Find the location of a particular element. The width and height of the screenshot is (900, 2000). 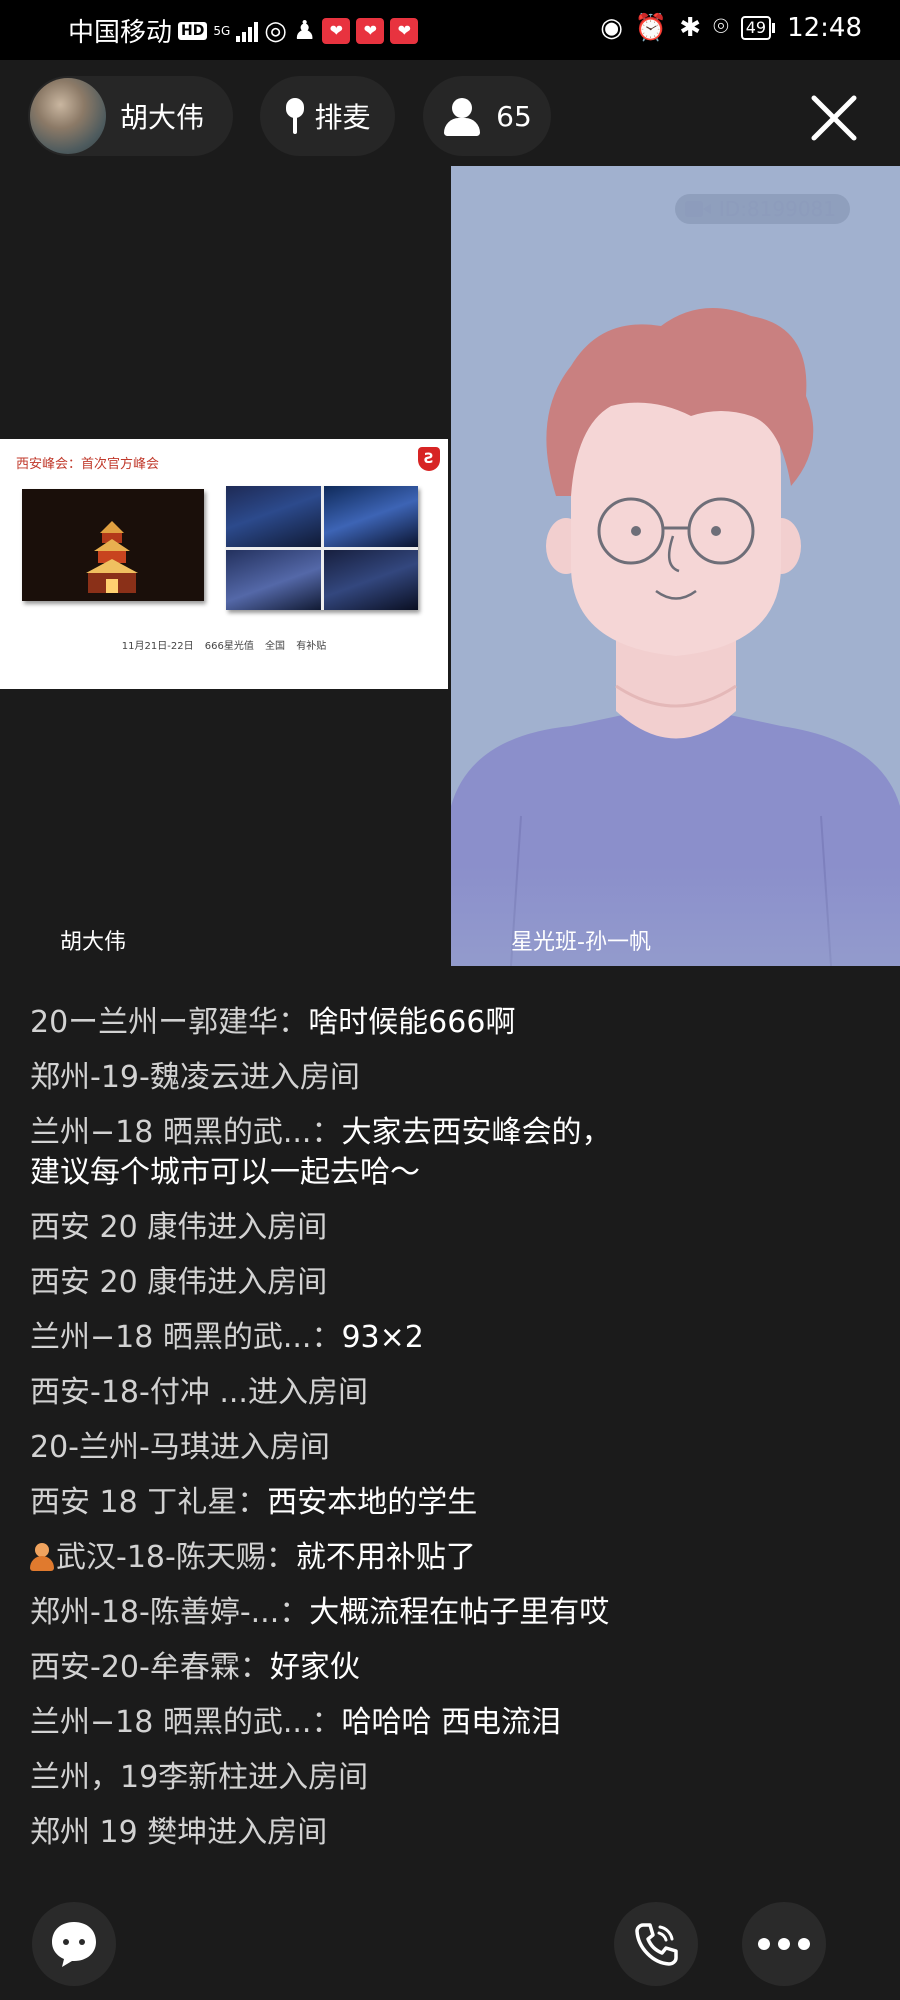

message-sender: 西安 18 丁礼星： is located at coordinates (148, 1502).